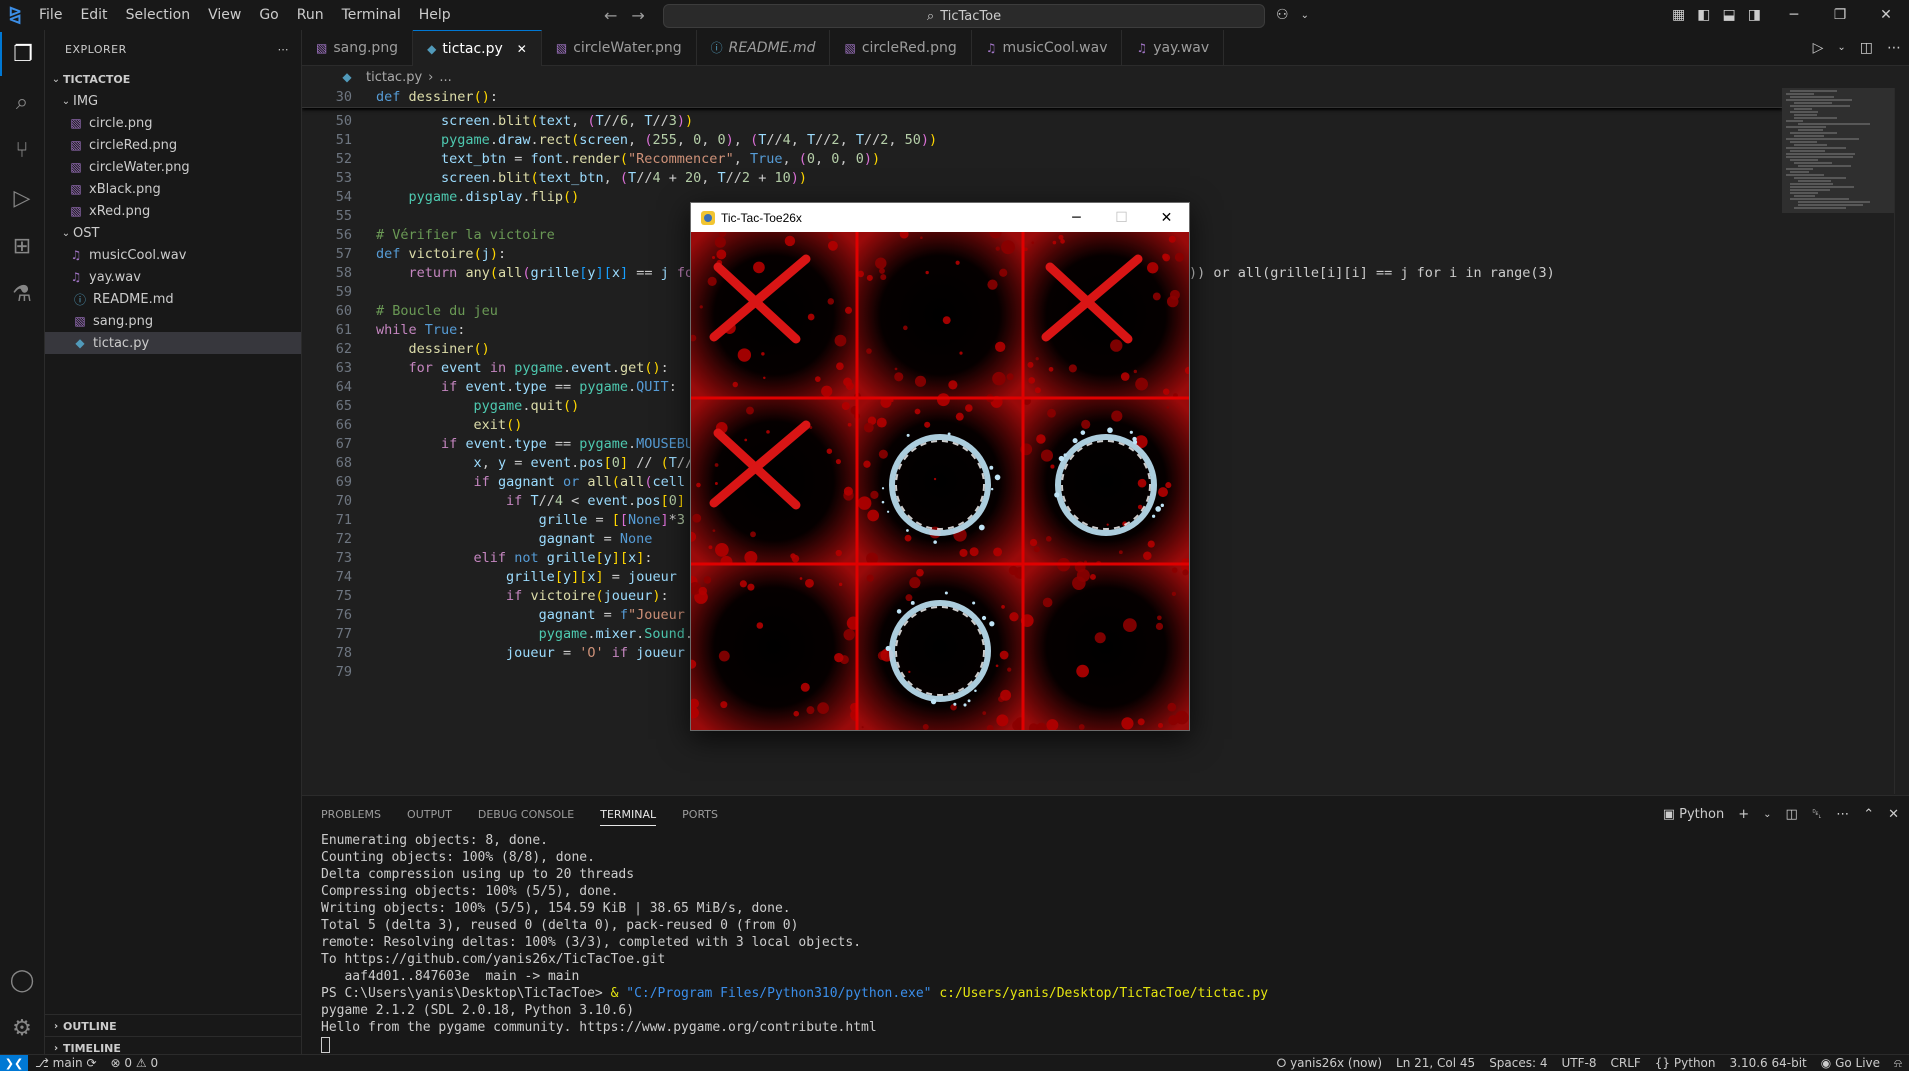 The width and height of the screenshot is (1909, 1071). What do you see at coordinates (22, 150) in the screenshot?
I see `source-control-icon: ⑂` at bounding box center [22, 150].